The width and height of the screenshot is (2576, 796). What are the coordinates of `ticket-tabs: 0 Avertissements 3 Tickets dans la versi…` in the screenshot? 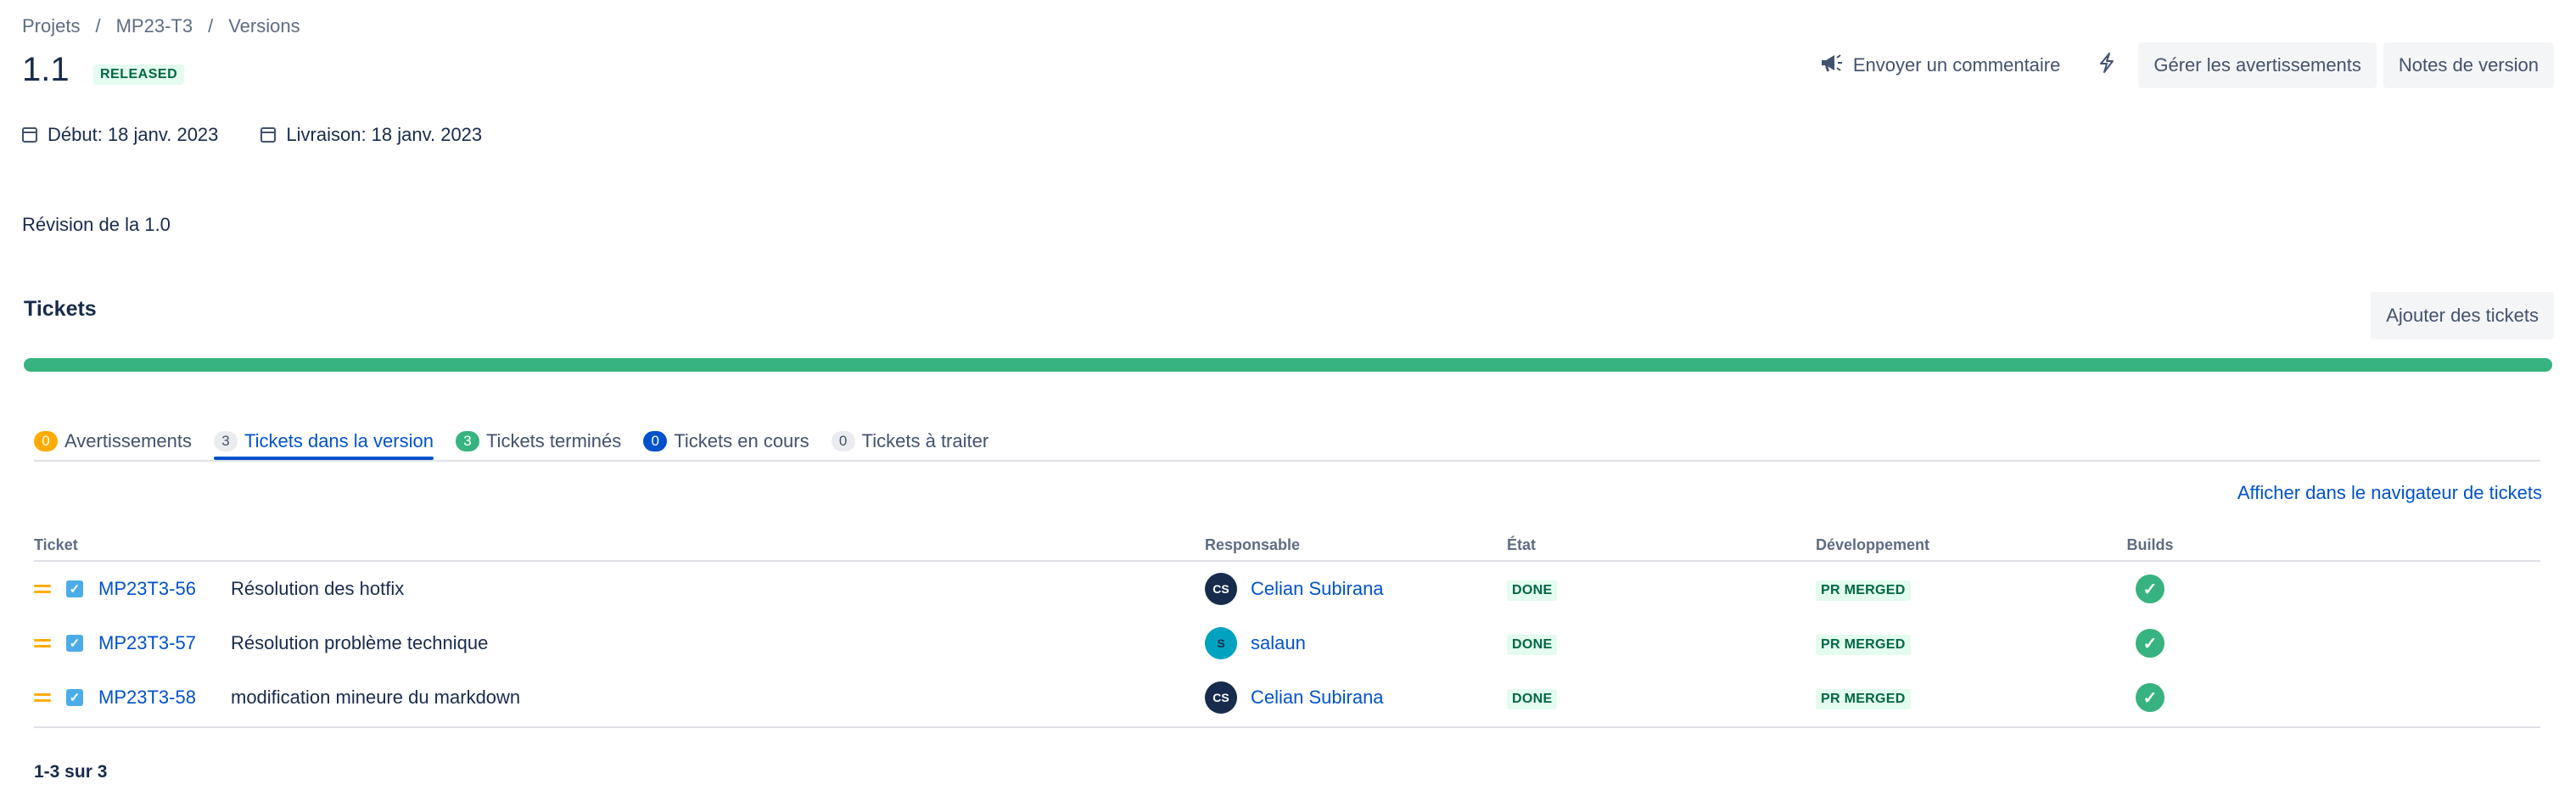 It's located at (1287, 443).